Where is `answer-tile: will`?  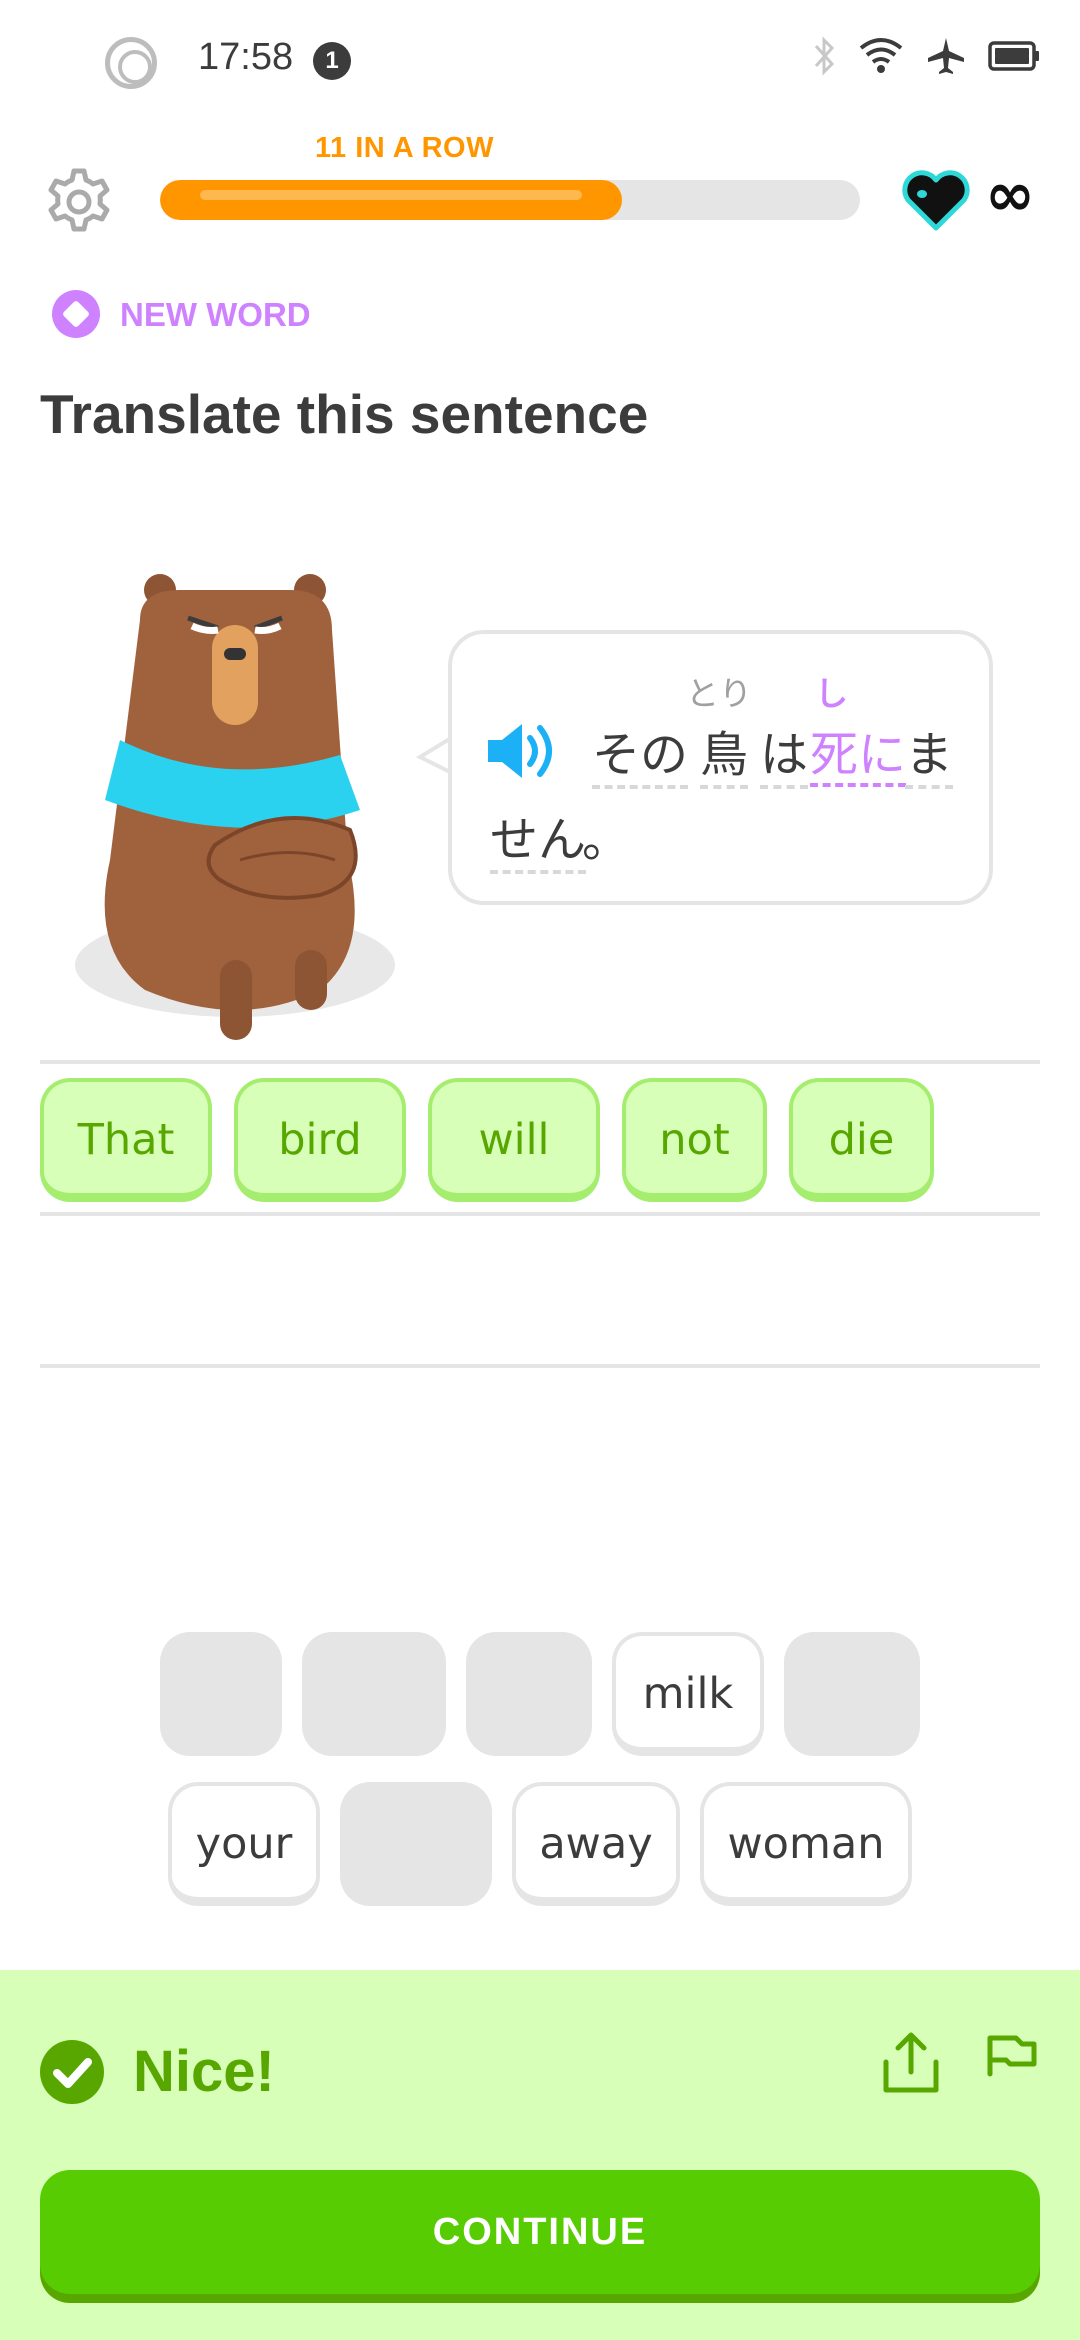
answer-tile: will is located at coordinates (514, 1140).